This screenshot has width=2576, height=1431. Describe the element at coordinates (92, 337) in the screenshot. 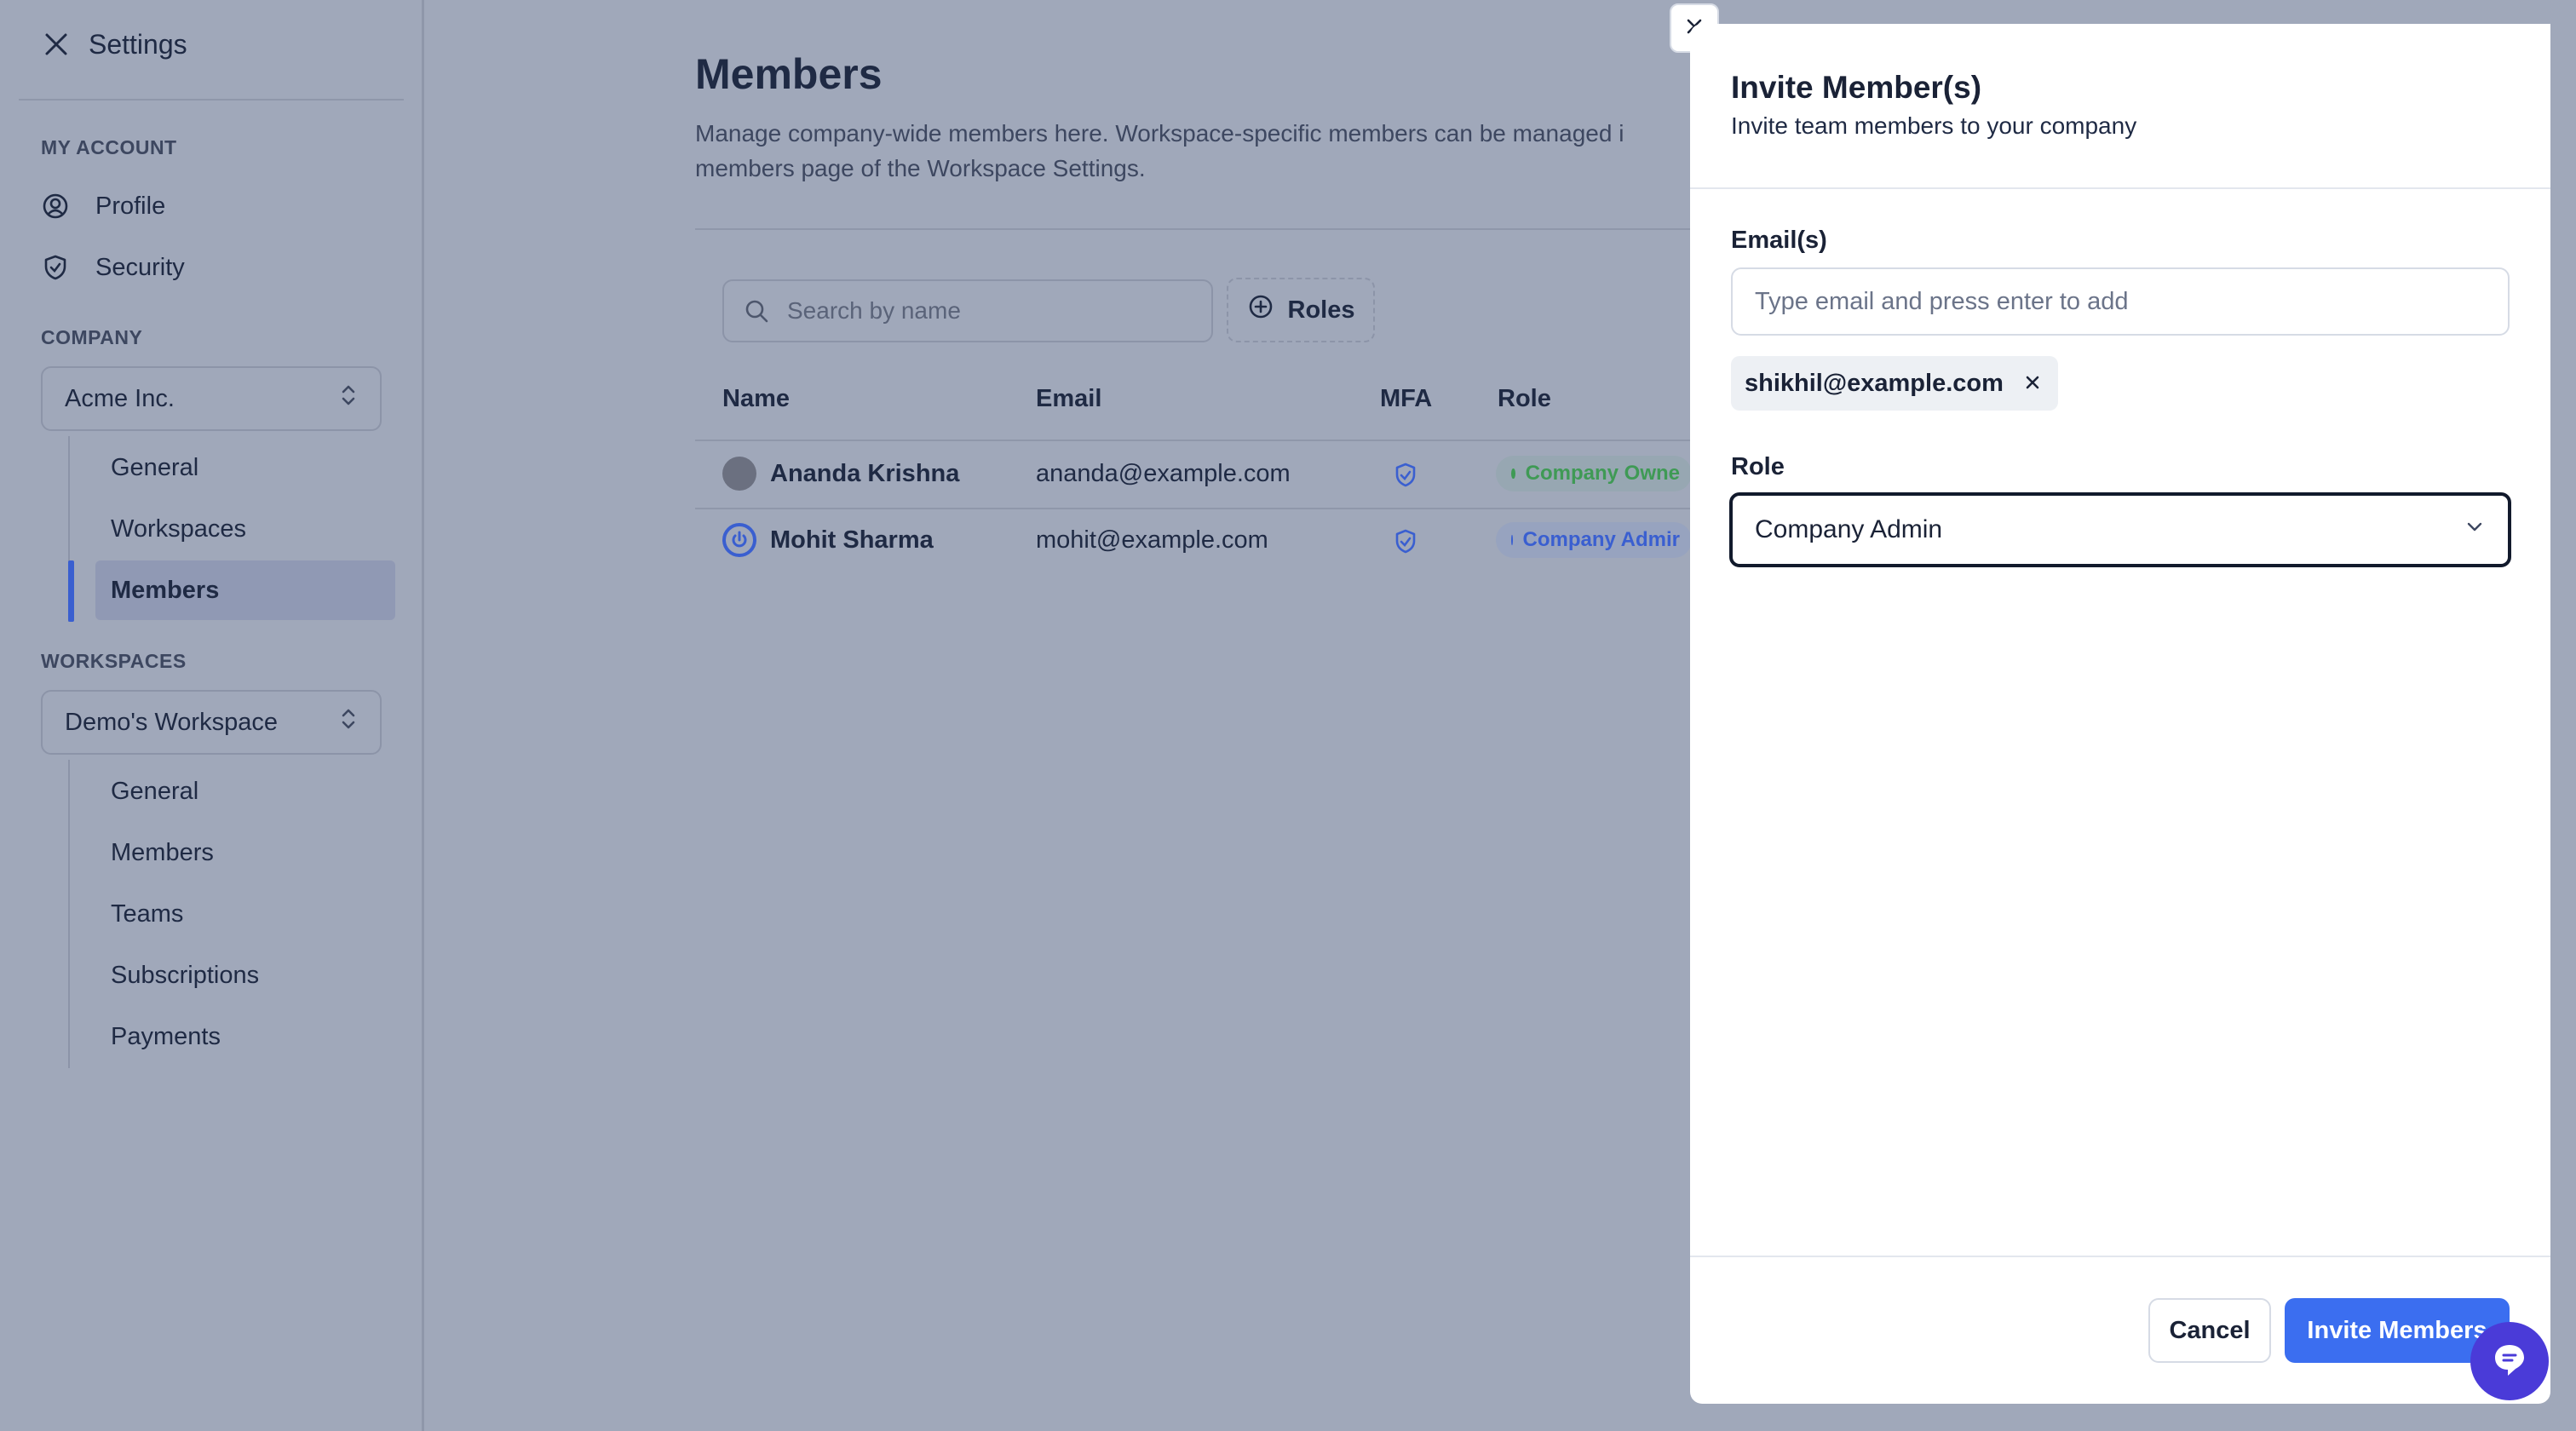

I see `section-heading-company: COMPANY` at that location.